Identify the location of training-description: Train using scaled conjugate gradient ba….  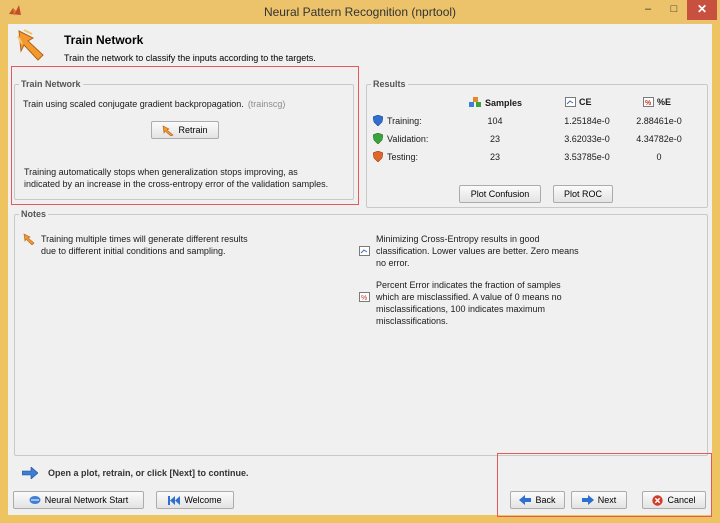
(154, 104).